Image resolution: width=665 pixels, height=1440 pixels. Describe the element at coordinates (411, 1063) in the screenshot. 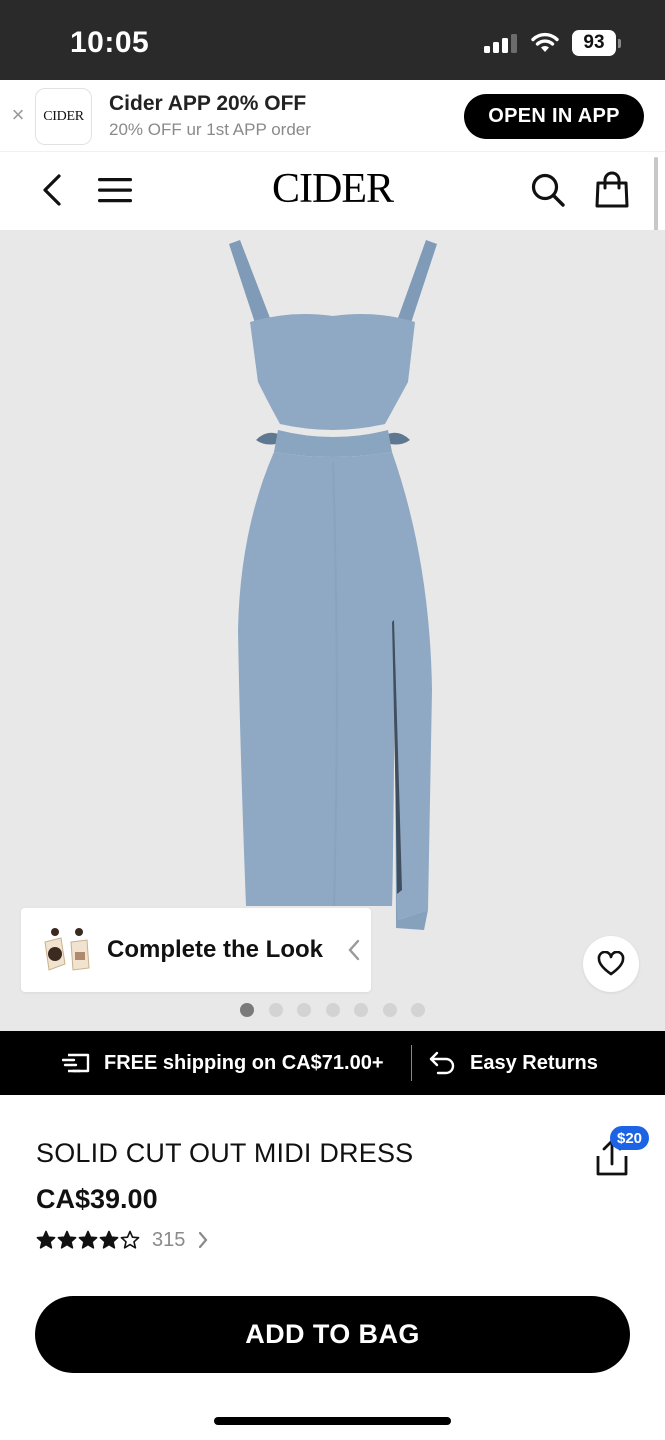

I see `promo-divider` at that location.